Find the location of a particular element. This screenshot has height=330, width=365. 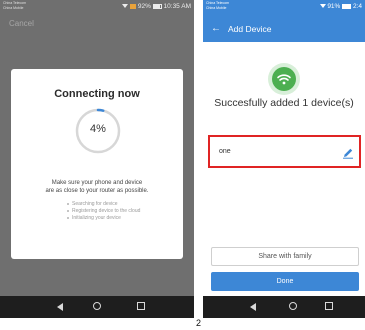

step-item: Searching for device is located at coordinates (103, 204).